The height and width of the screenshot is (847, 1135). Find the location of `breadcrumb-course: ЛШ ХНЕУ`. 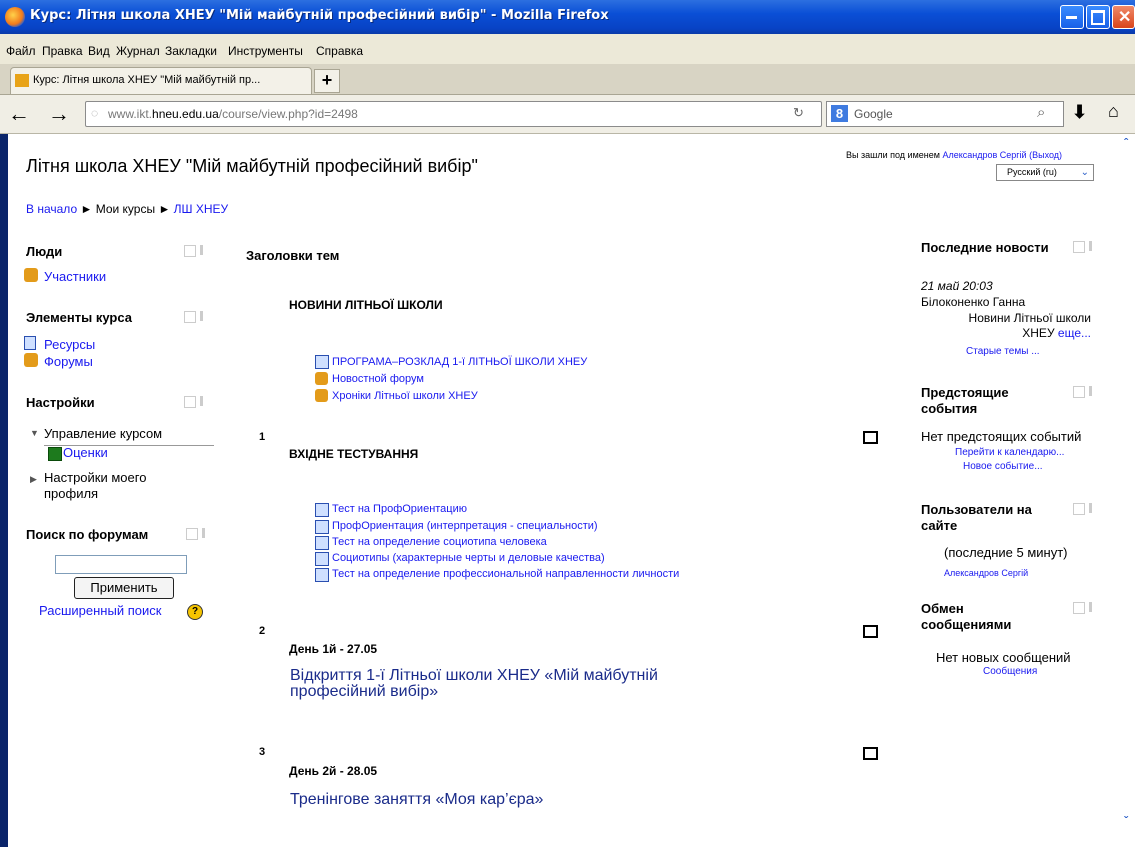

breadcrumb-course: ЛШ ХНЕУ is located at coordinates (201, 209).